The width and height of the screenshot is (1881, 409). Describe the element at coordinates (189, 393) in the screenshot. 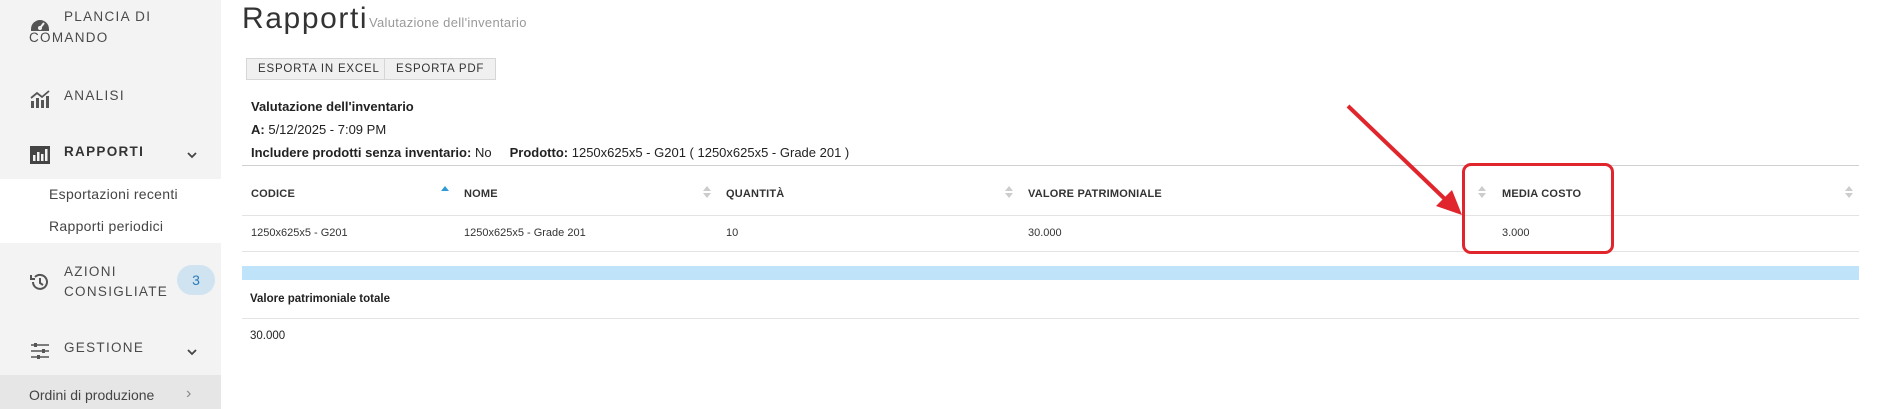

I see `chevron-right-icon: ›` at that location.